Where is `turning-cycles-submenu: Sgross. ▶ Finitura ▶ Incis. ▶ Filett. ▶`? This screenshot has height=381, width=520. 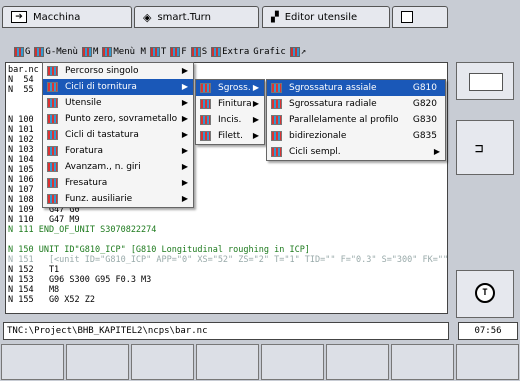
turning-cycles-submenu: Sgross. ▶ Finitura ▶ Incis. ▶ Filett. ▶ is located at coordinates (230, 112).